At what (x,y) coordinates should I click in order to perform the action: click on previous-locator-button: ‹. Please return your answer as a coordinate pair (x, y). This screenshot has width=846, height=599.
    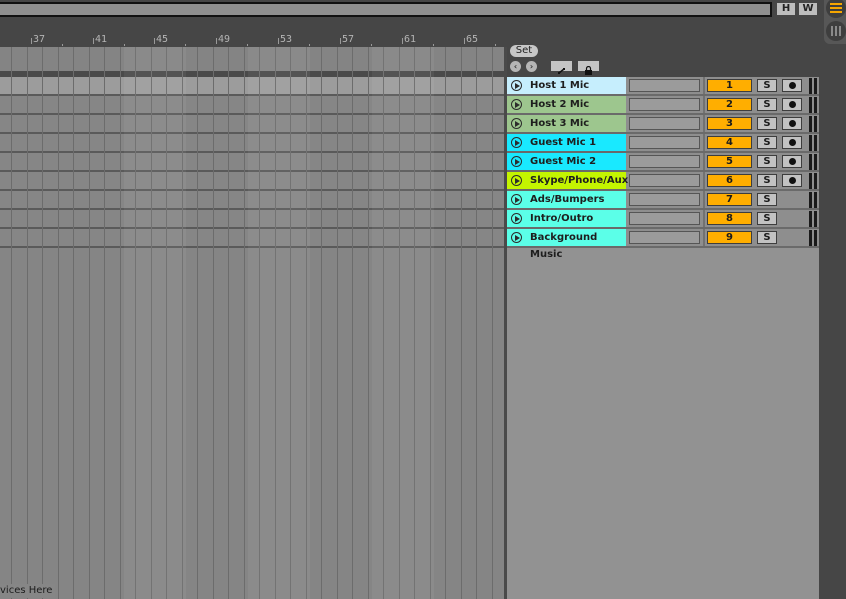
    Looking at the image, I should click on (515, 66).